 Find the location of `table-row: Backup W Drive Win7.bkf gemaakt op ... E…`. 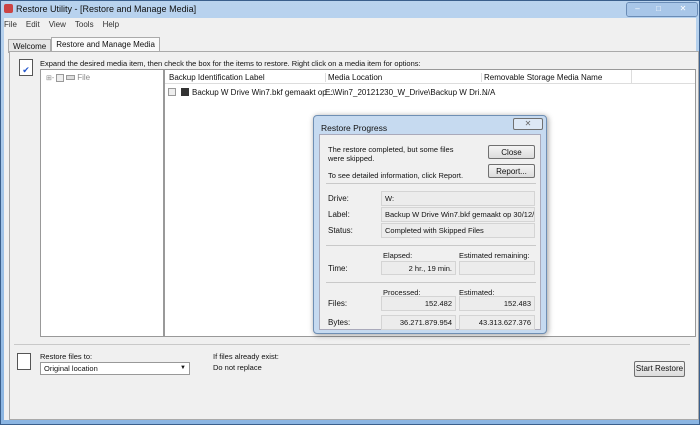

table-row: Backup W Drive Win7.bkf gemaakt op ... E… is located at coordinates (430, 93).